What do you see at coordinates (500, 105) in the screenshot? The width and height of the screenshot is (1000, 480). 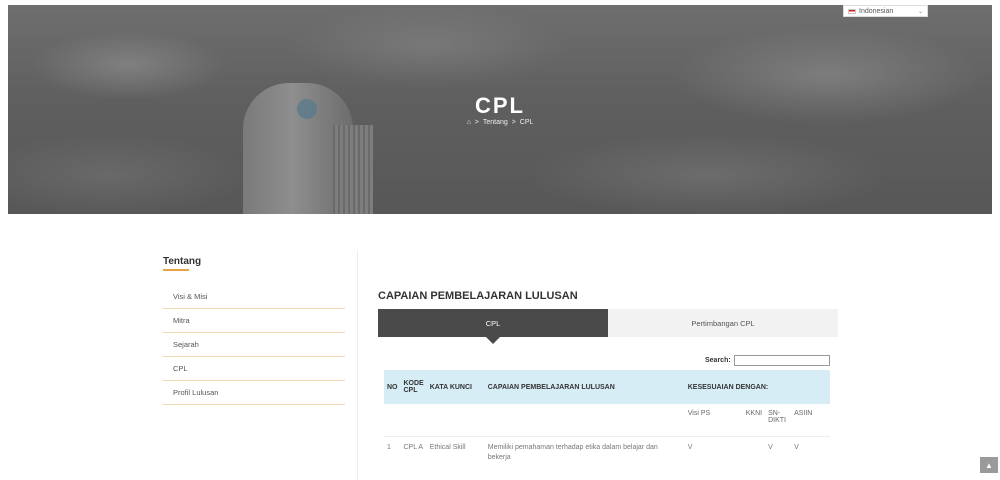 I see `page-title: CPL` at bounding box center [500, 105].